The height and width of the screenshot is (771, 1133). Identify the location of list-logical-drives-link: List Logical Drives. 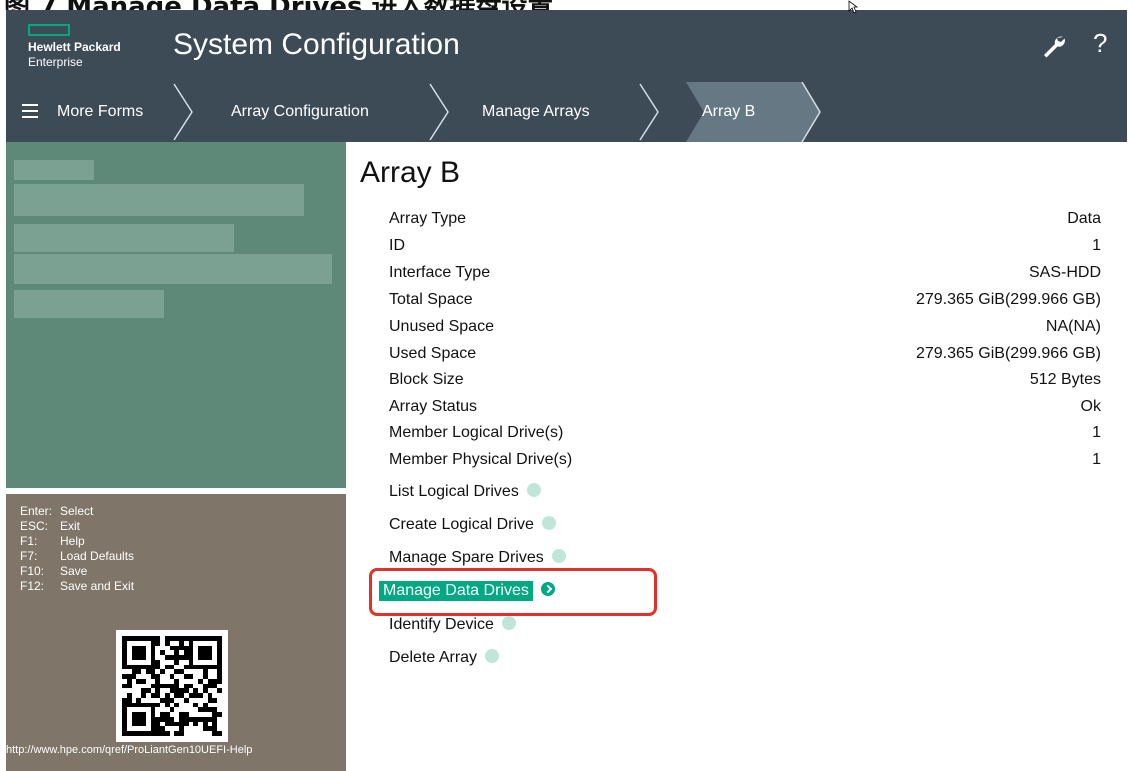
(465, 492).